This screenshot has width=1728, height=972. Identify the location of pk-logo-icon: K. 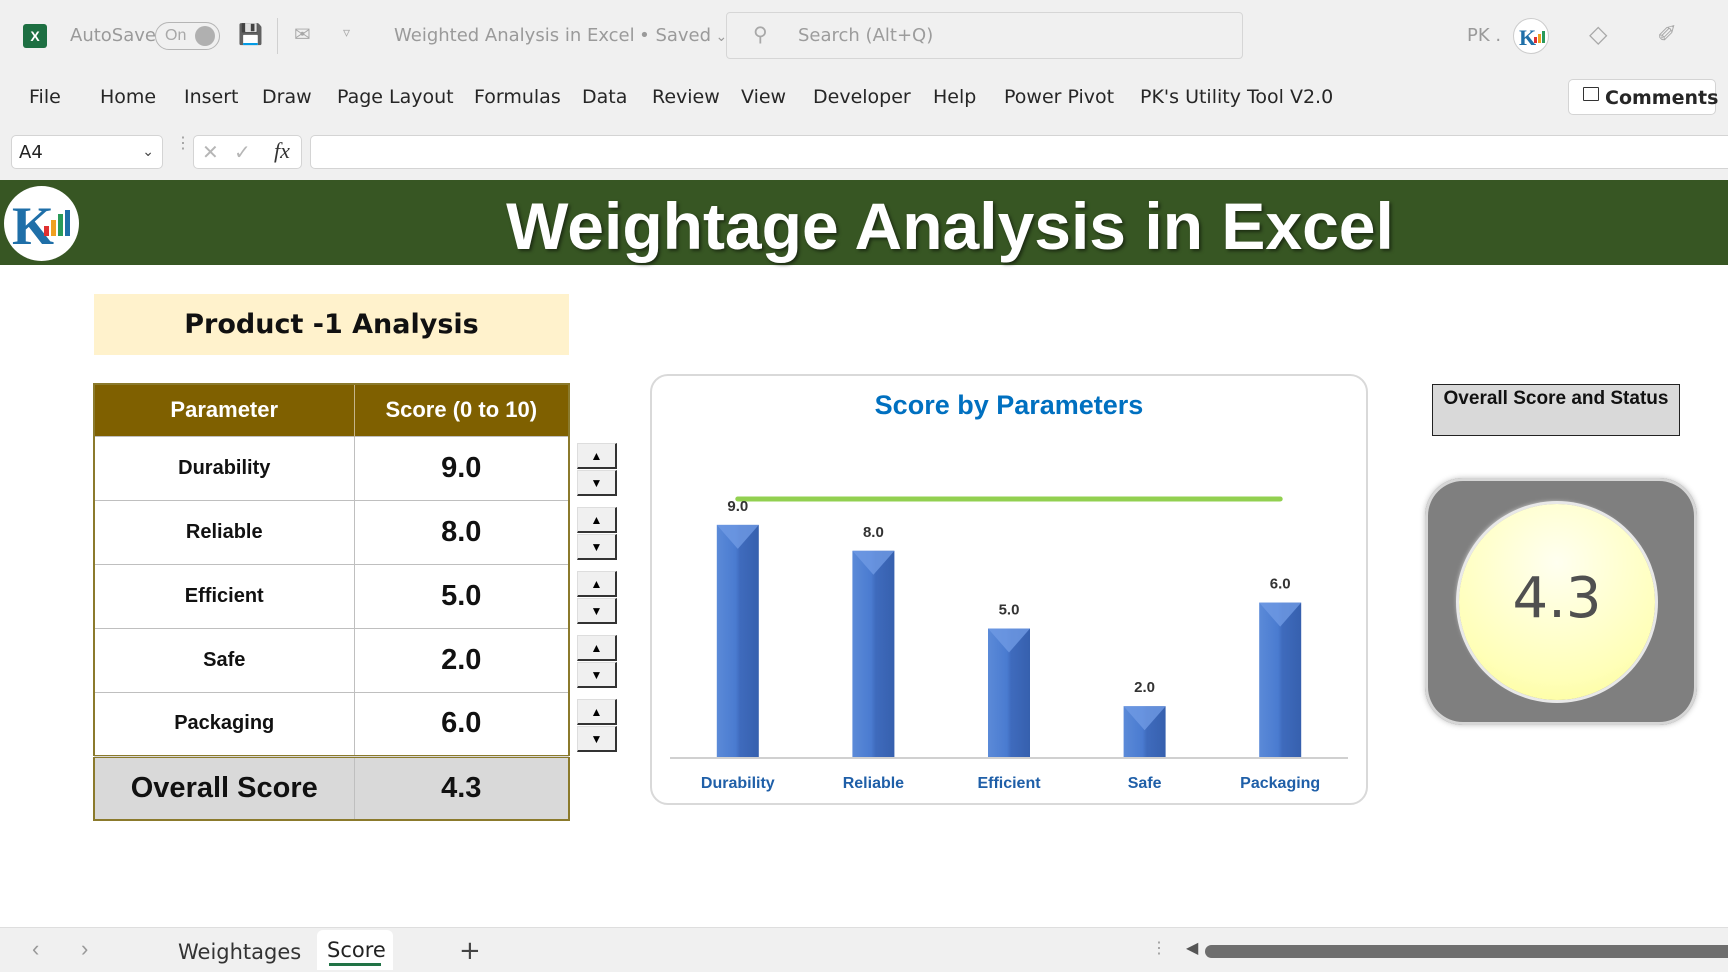
(41, 226).